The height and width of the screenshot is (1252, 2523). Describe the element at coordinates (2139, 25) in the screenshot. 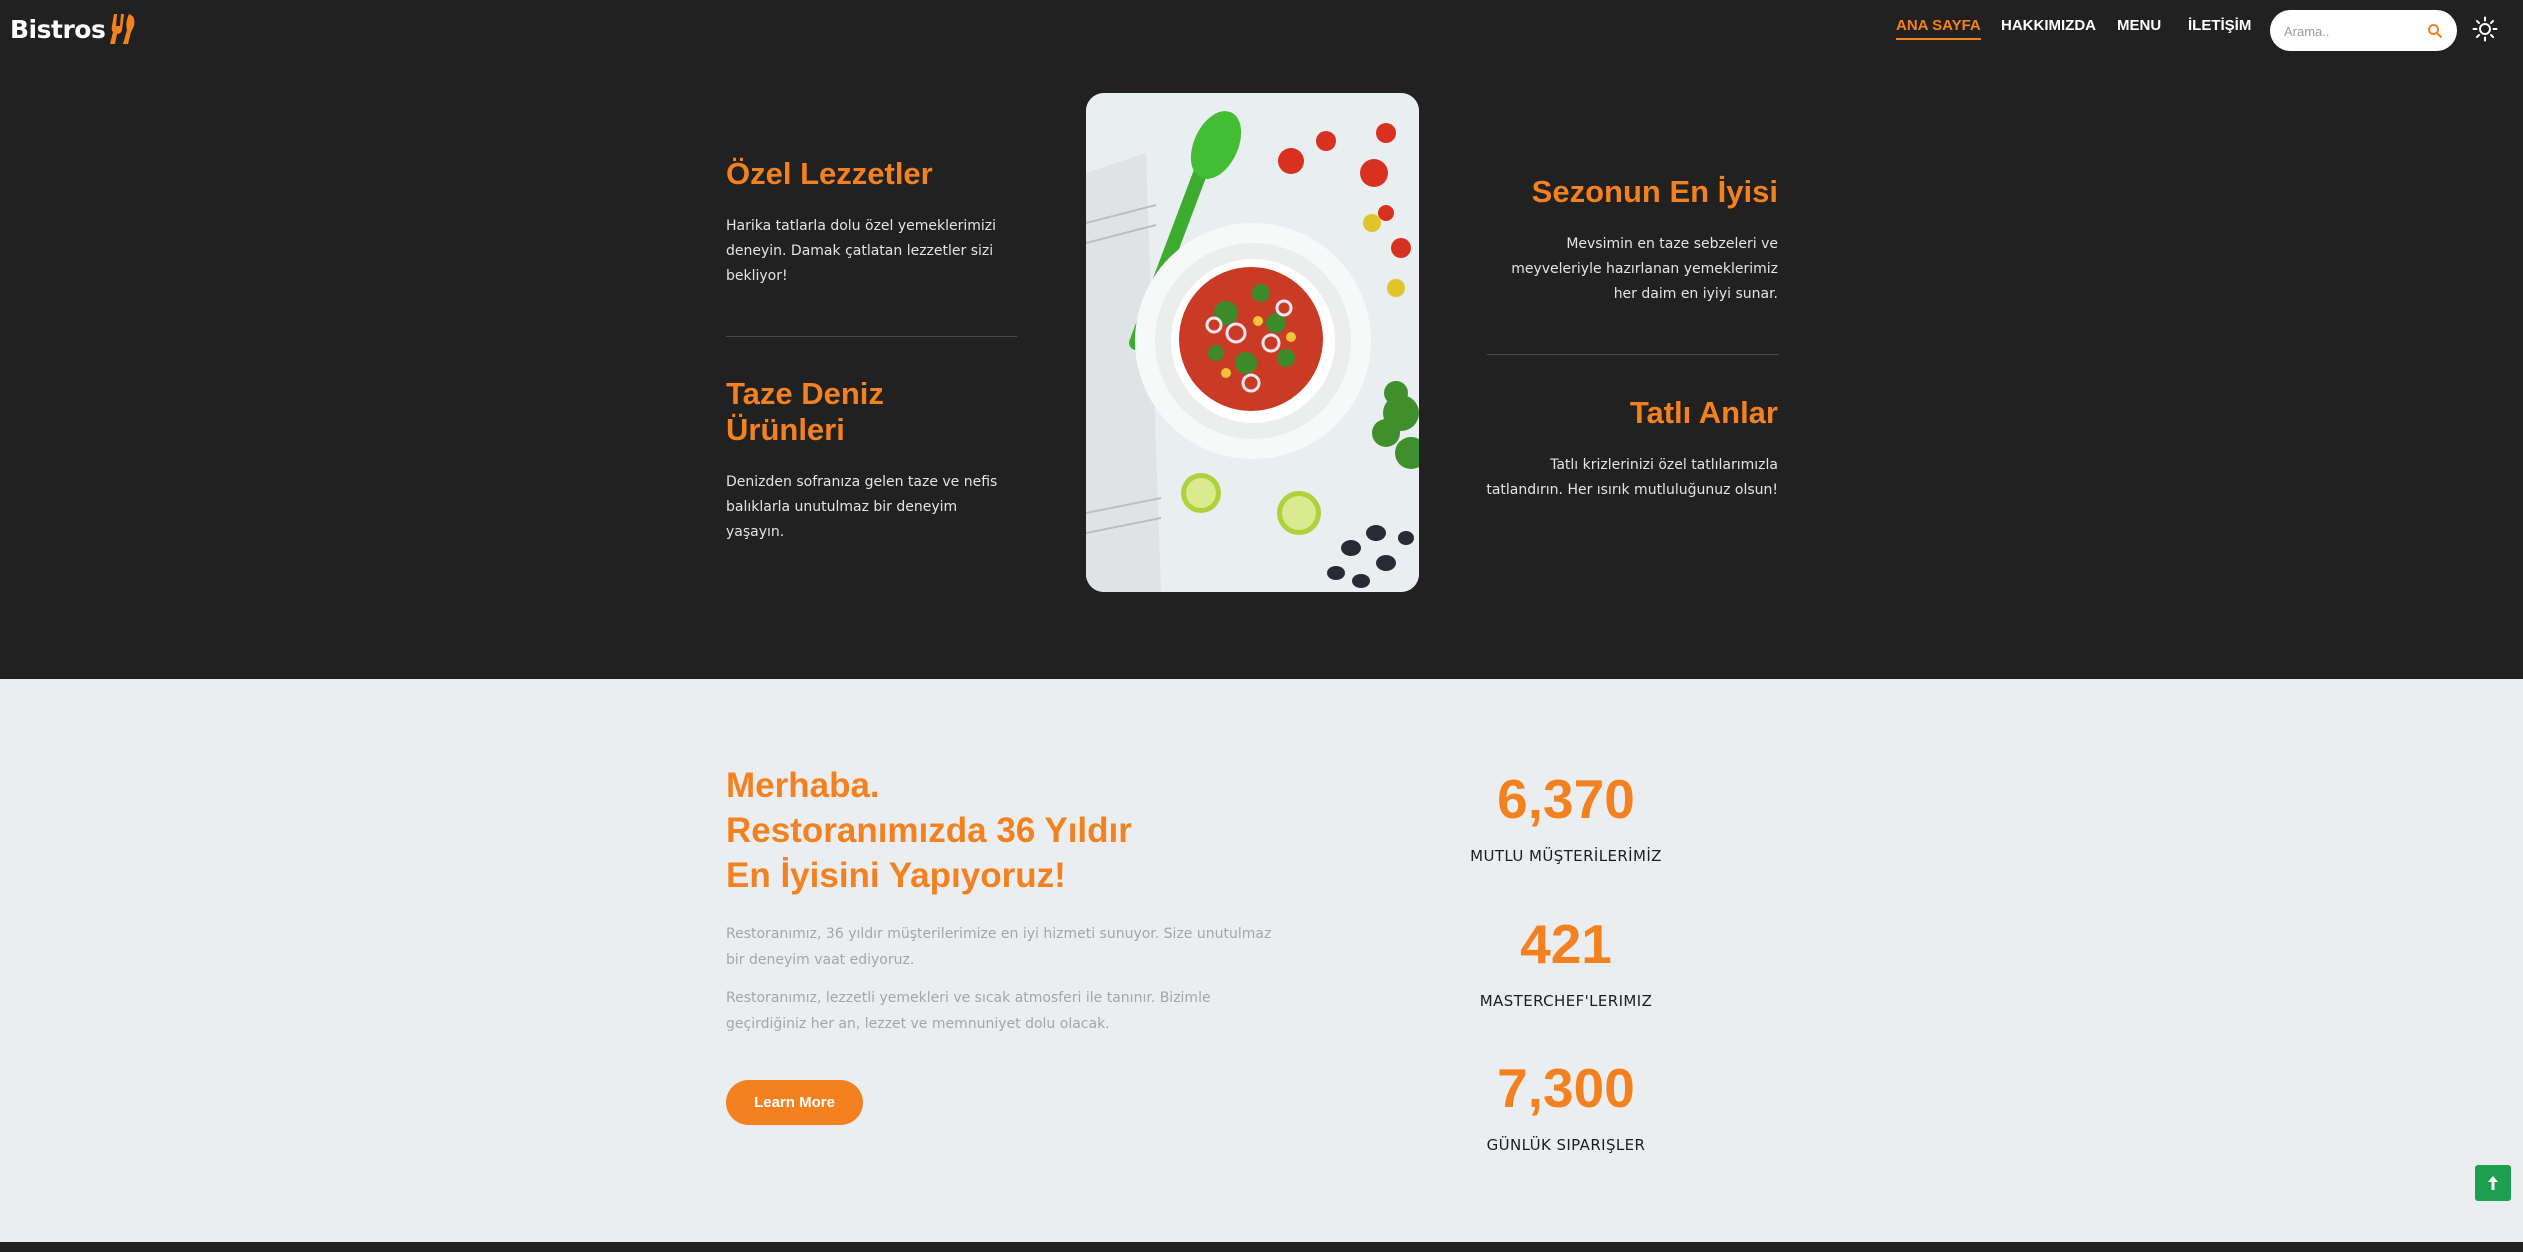

I see `nav-link-menu: MENU` at that location.